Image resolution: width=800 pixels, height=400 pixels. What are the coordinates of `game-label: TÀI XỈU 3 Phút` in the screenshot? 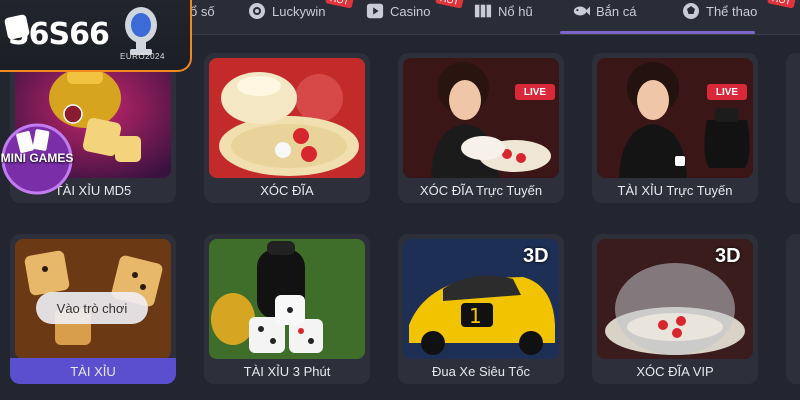 It's located at (287, 371).